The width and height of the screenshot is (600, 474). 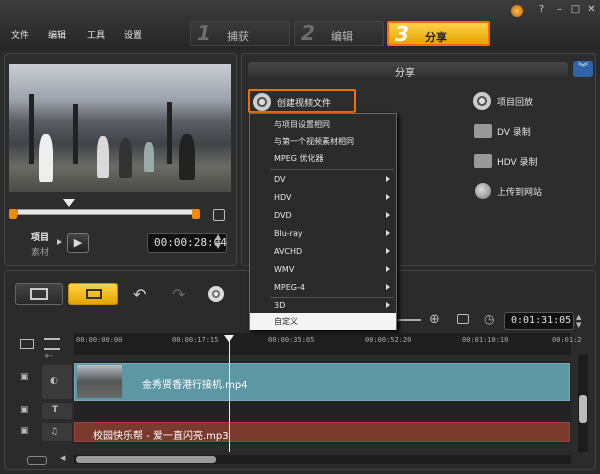 What do you see at coordinates (519, 191) in the screenshot?
I see `upload-to-web-option: 上传到网站` at bounding box center [519, 191].